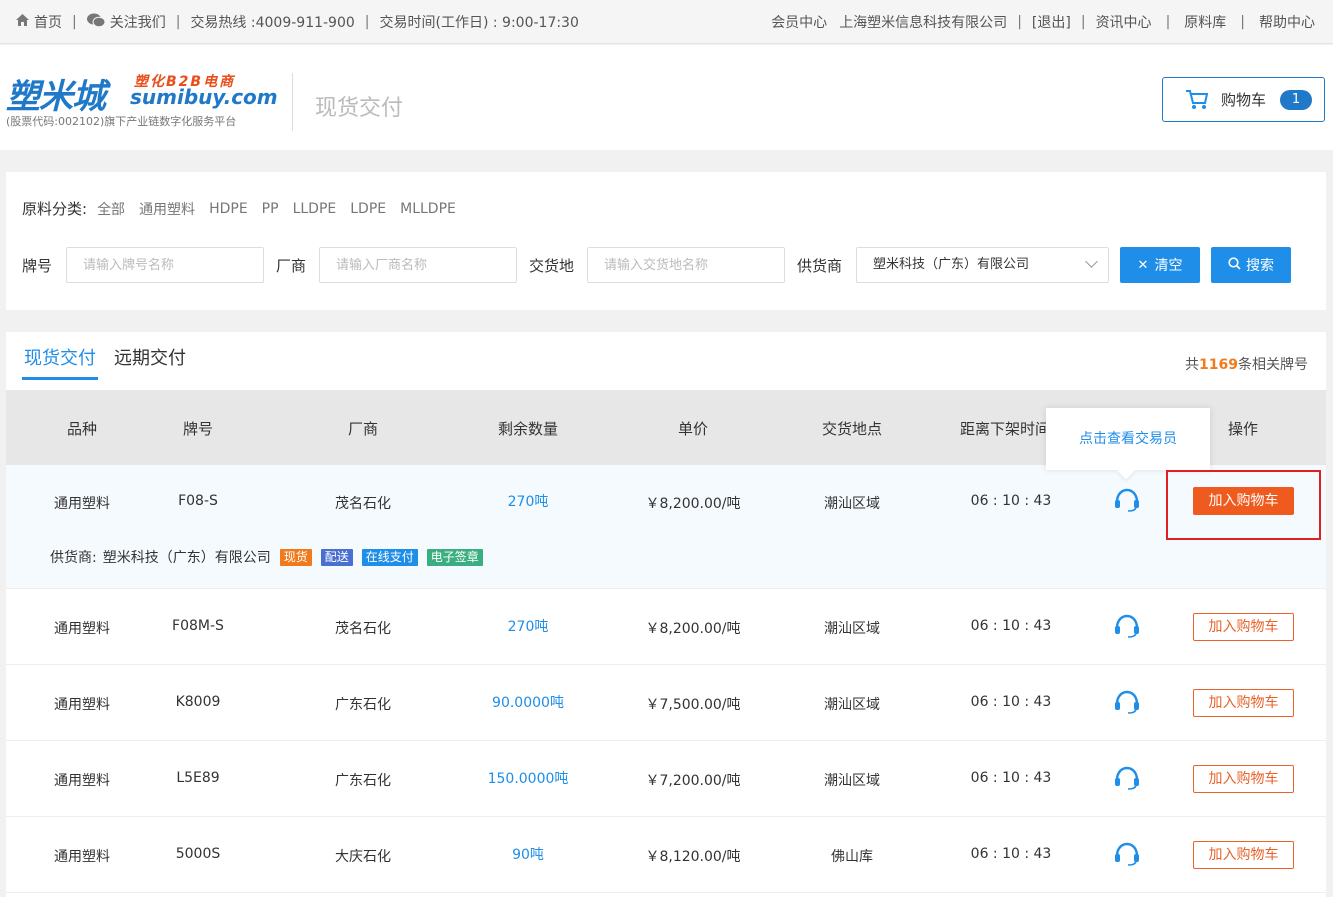 The width and height of the screenshot is (1333, 897). What do you see at coordinates (165, 265) in the screenshot?
I see `brand-input` at bounding box center [165, 265].